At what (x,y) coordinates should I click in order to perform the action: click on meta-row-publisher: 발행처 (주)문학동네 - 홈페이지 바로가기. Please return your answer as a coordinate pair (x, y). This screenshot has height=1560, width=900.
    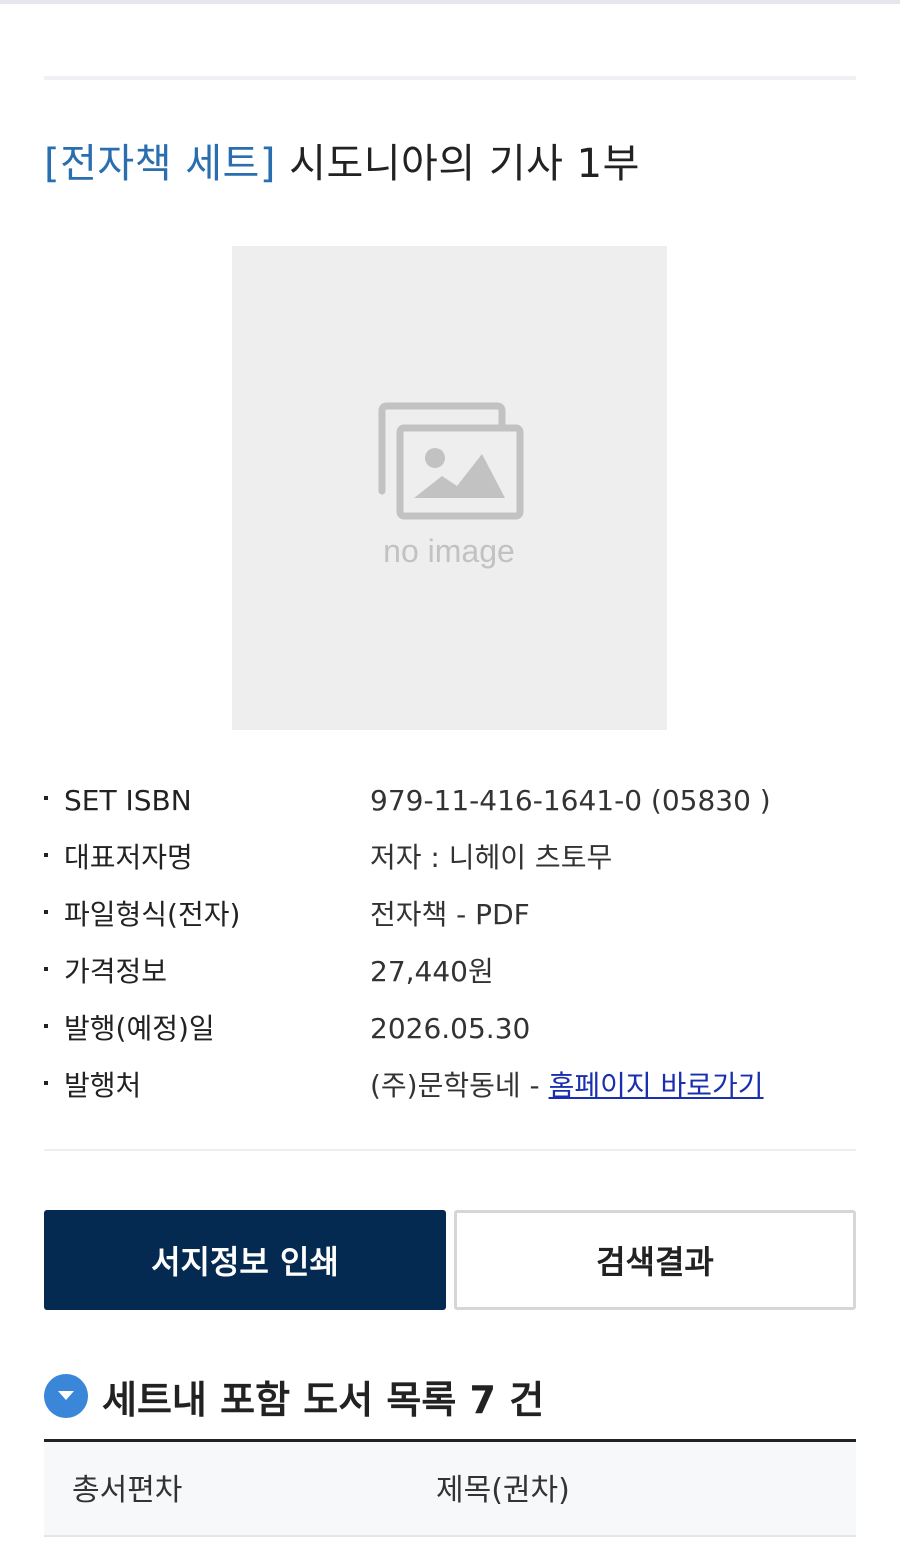
    Looking at the image, I should click on (450, 1085).